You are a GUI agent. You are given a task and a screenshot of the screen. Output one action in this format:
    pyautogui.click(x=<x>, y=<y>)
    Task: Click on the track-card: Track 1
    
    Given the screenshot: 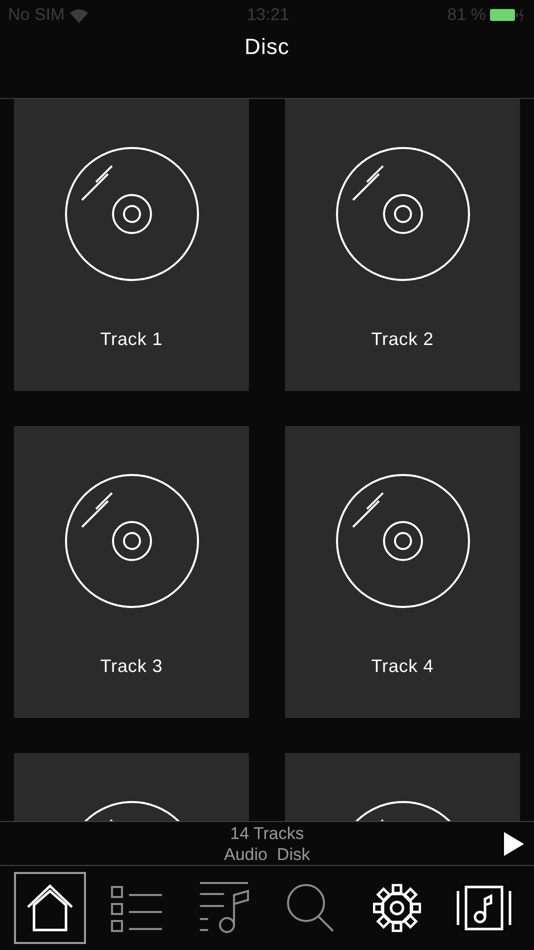 What is the action you would take?
    pyautogui.click(x=131, y=245)
    